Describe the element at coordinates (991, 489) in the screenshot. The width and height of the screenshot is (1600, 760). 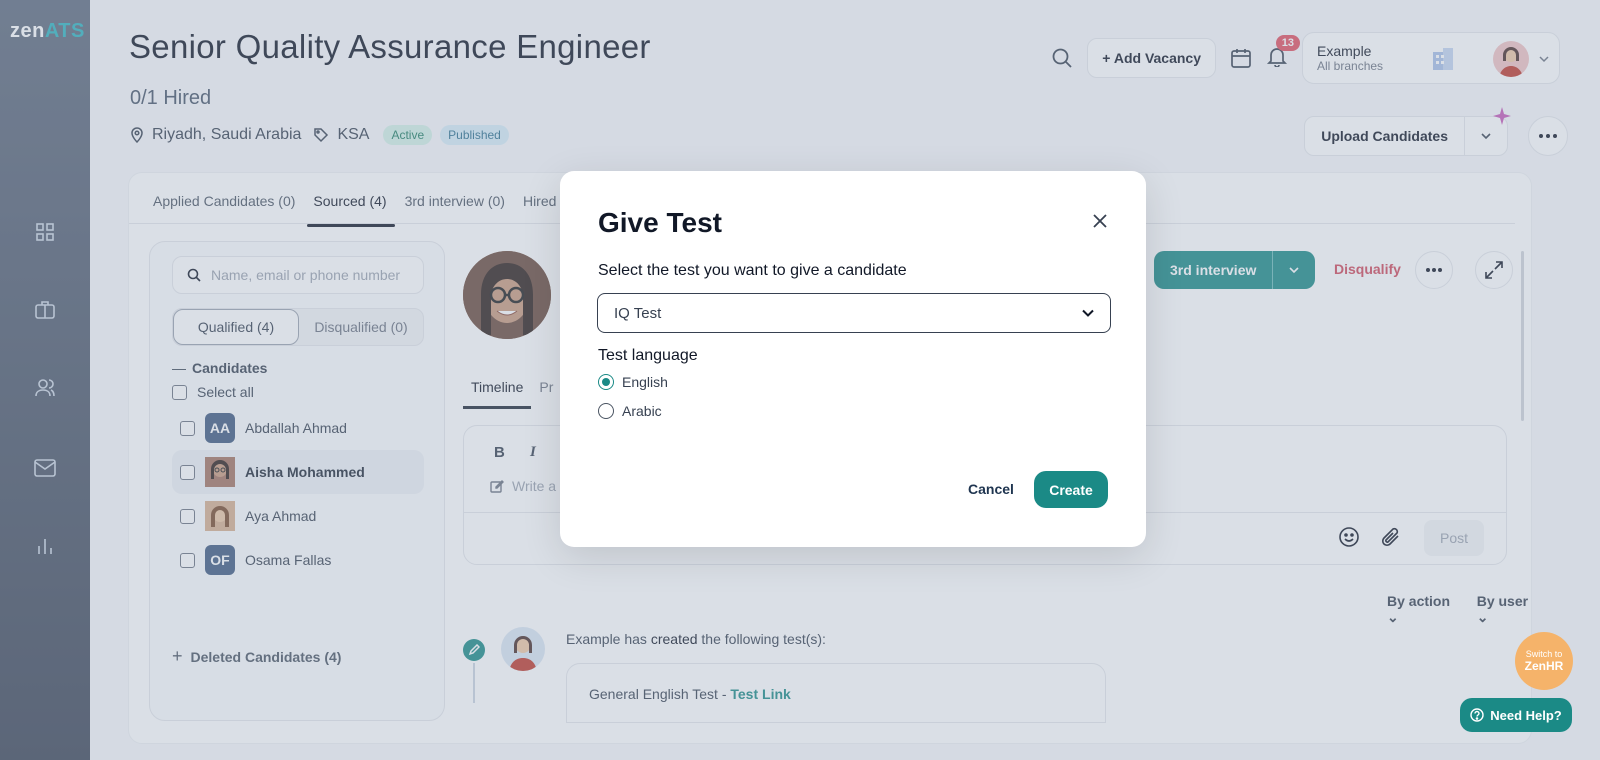
I see `cancel-button: Cancel` at that location.